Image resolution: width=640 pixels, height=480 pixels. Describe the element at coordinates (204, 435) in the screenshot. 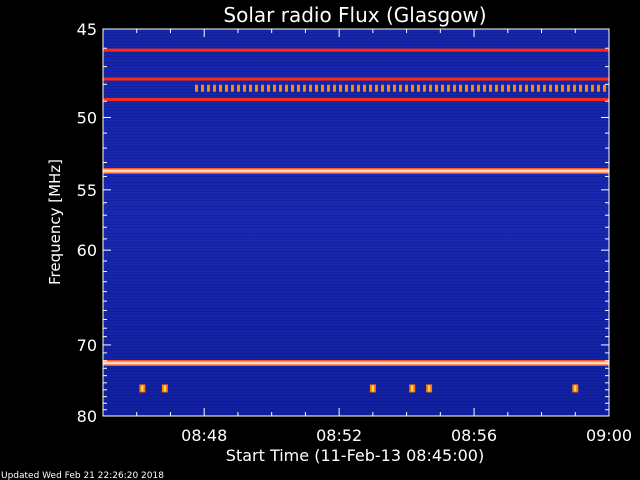

I see `x-tick-label: 08:48` at that location.